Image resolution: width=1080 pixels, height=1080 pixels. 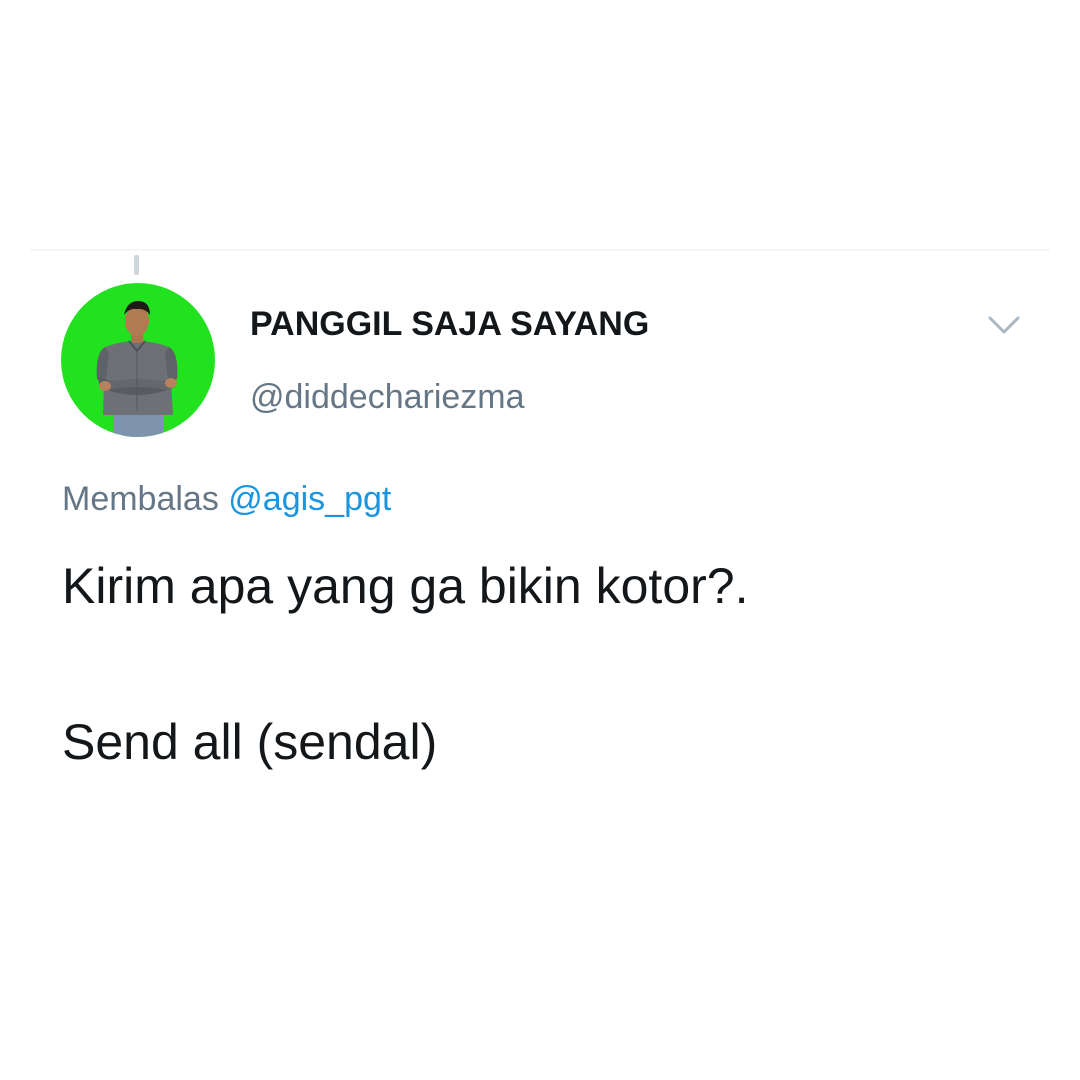 What do you see at coordinates (540, 250) in the screenshot?
I see `top-divider` at bounding box center [540, 250].